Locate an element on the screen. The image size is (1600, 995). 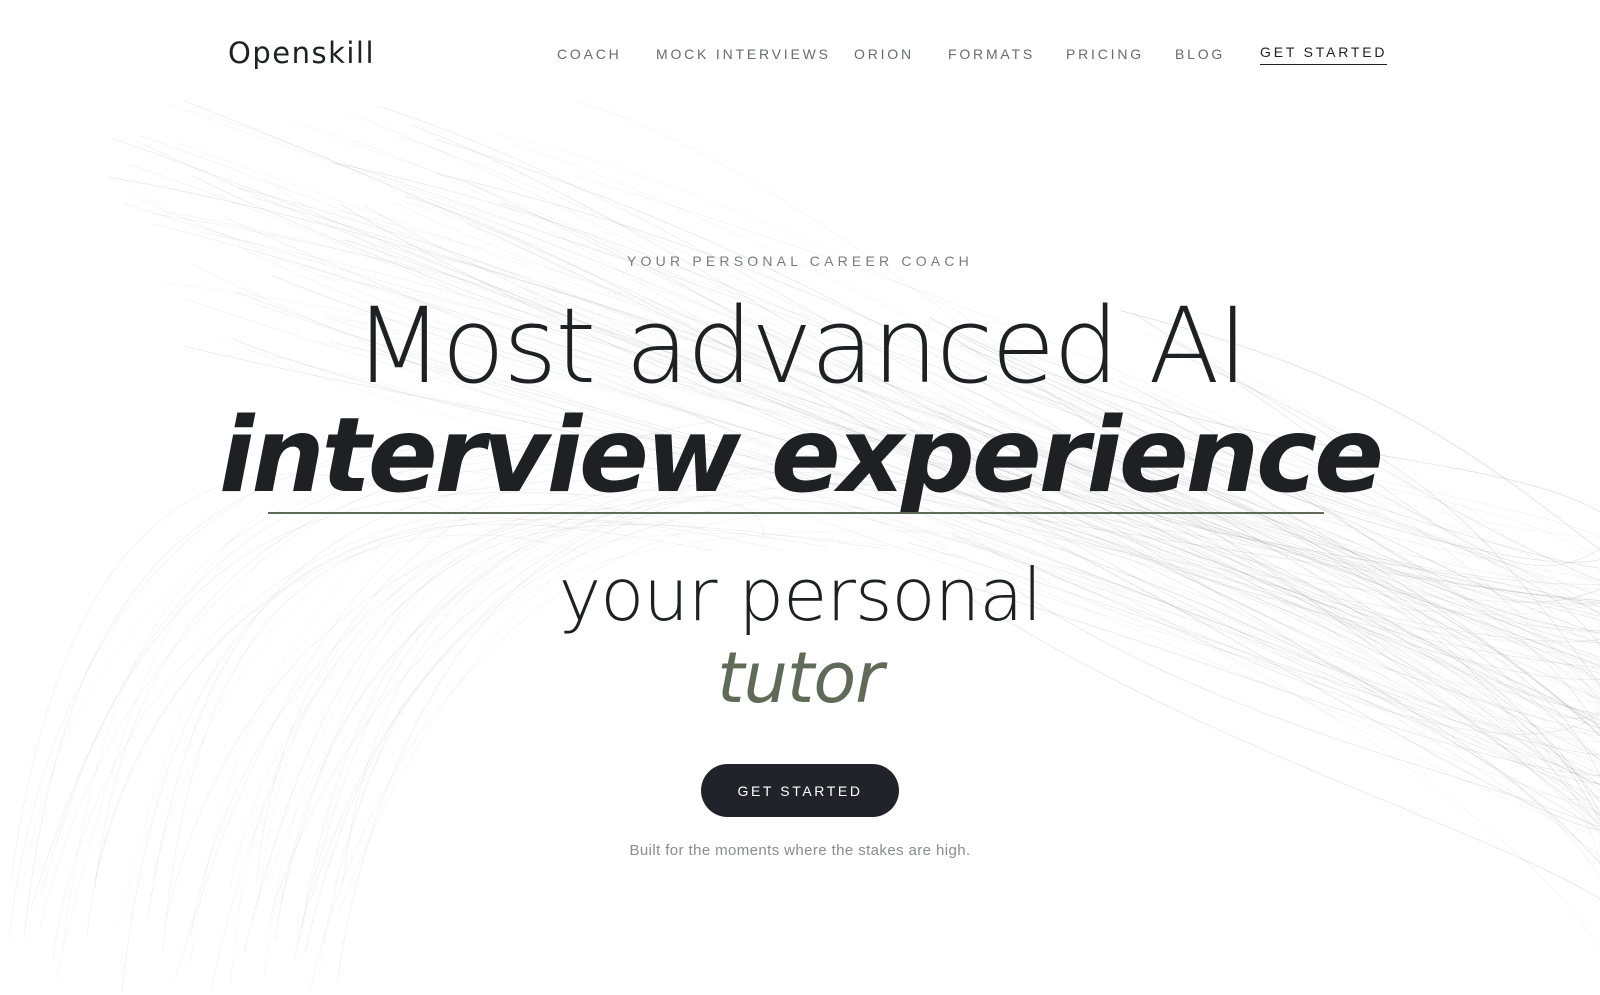
headline-line-1: Most advanced AI is located at coordinates (800, 346).